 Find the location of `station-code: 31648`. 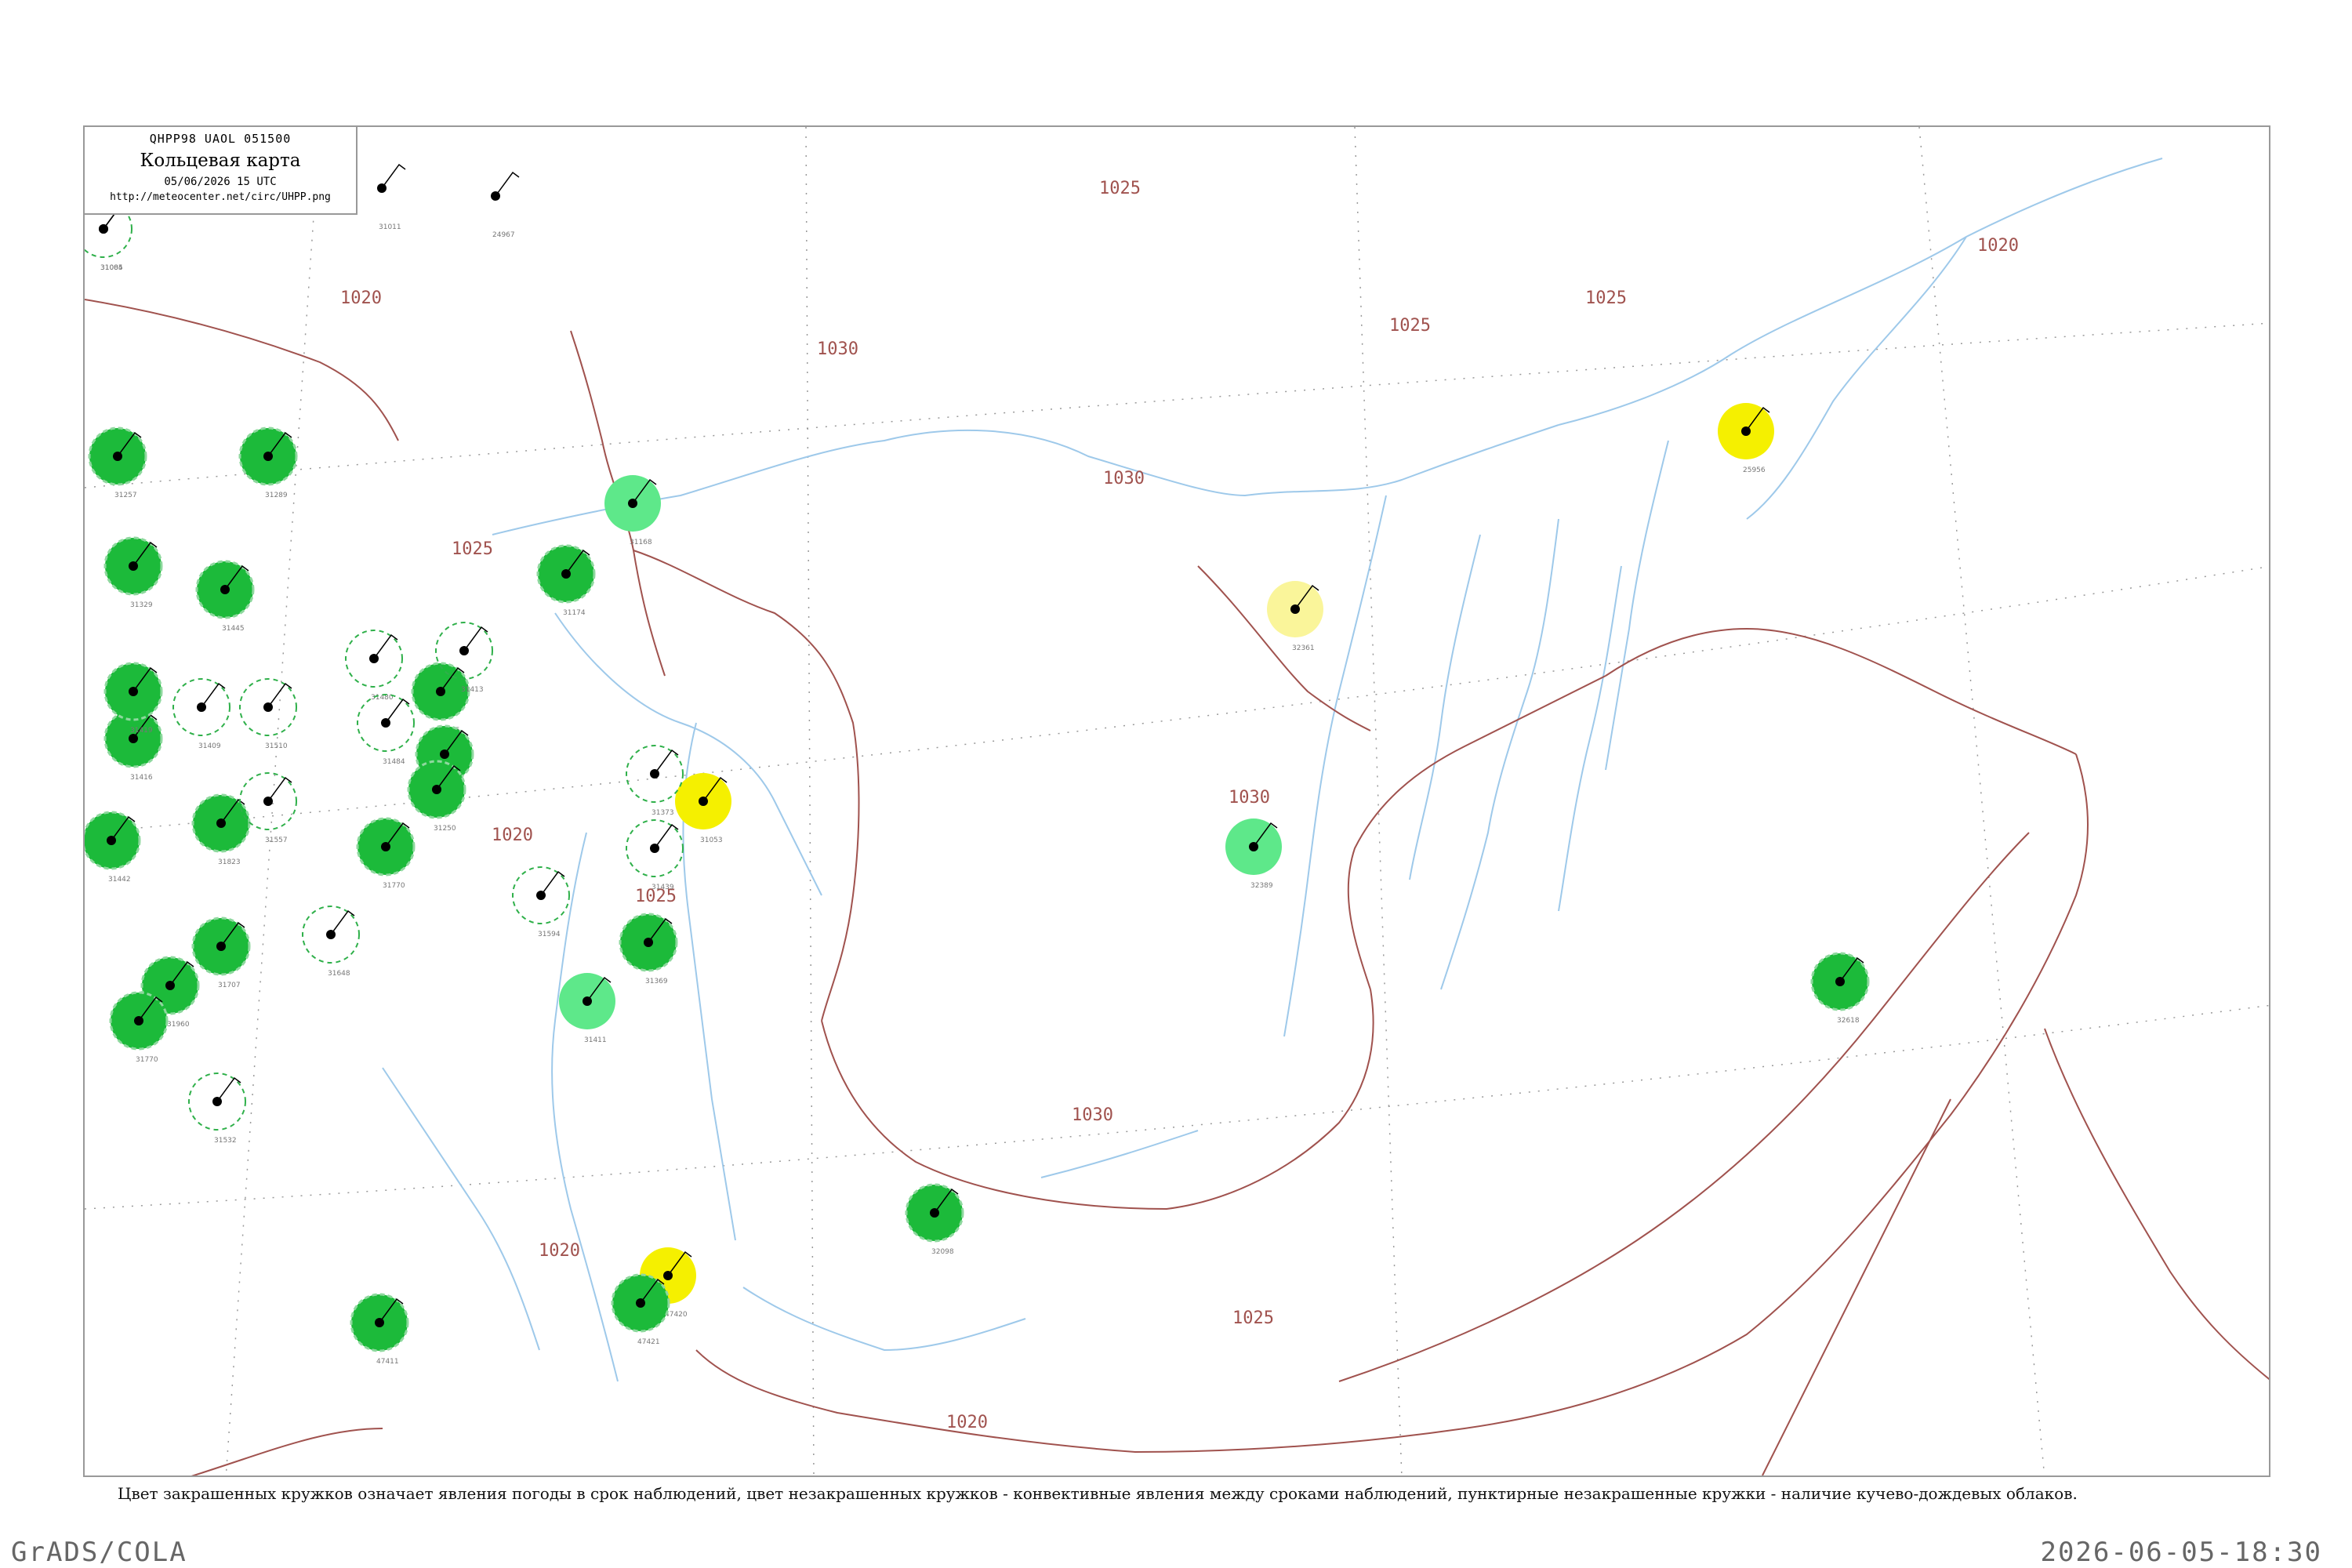

station-code: 31648 is located at coordinates (339, 974).